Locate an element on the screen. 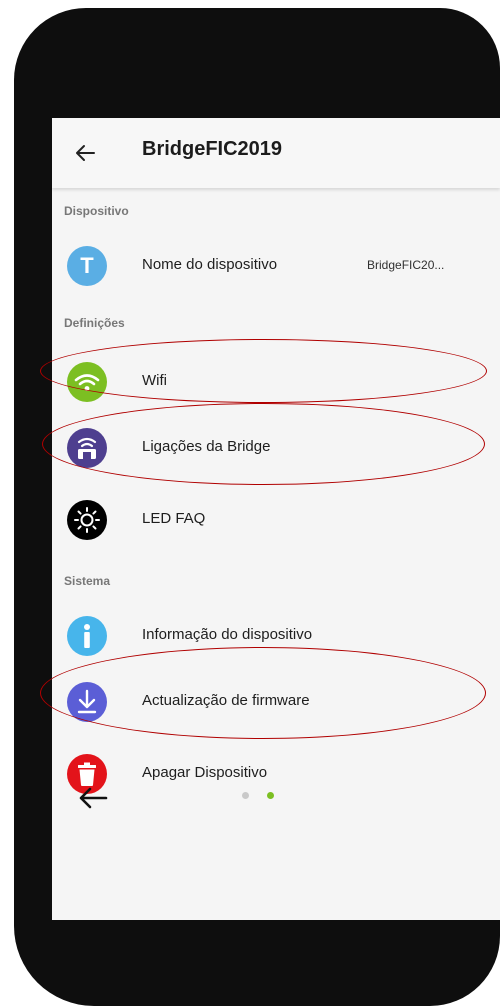 This screenshot has height=1008, width=501. page-title: BridgeFIC2019 is located at coordinates (212, 149).